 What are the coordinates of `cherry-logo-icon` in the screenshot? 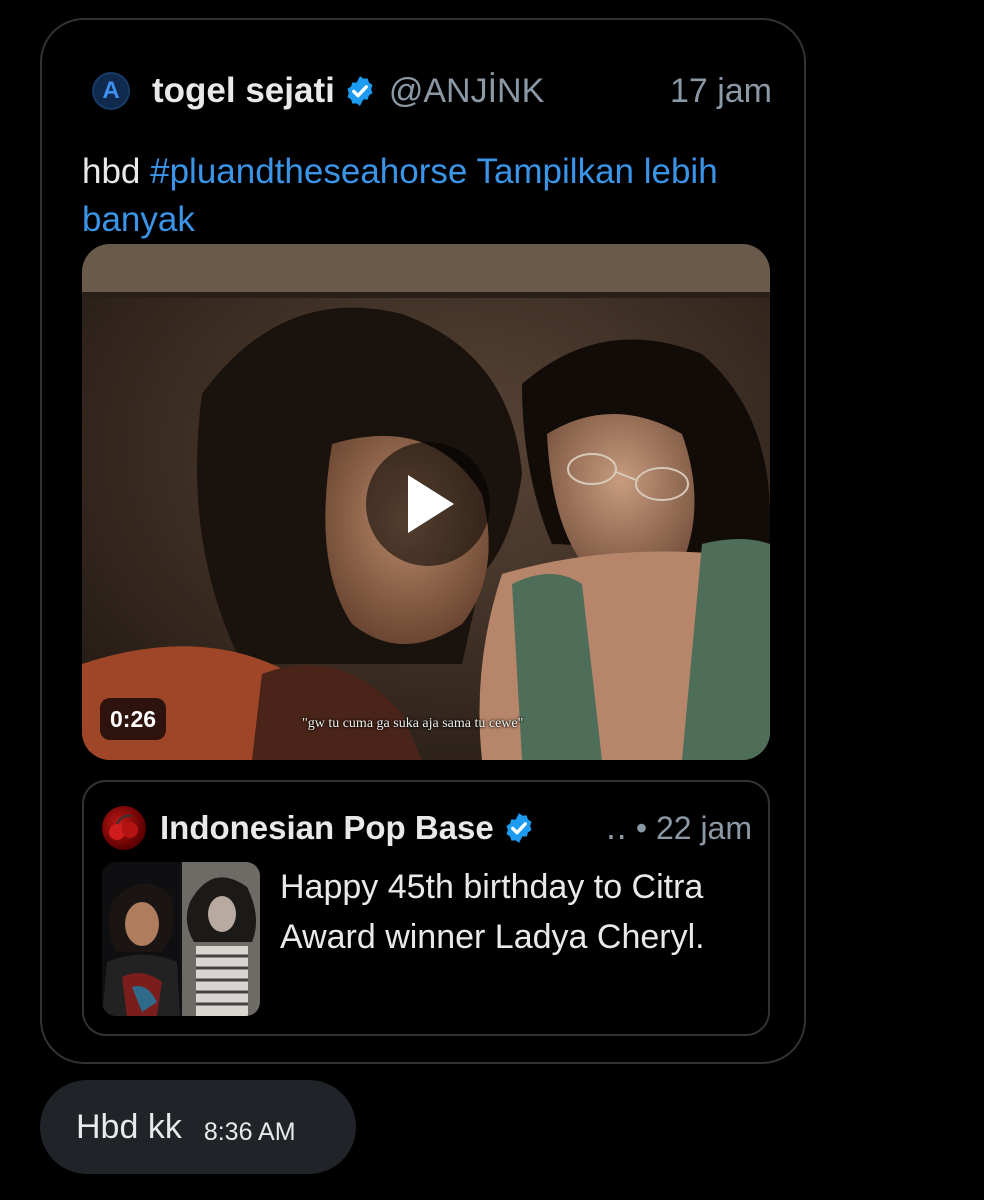 It's located at (123, 827).